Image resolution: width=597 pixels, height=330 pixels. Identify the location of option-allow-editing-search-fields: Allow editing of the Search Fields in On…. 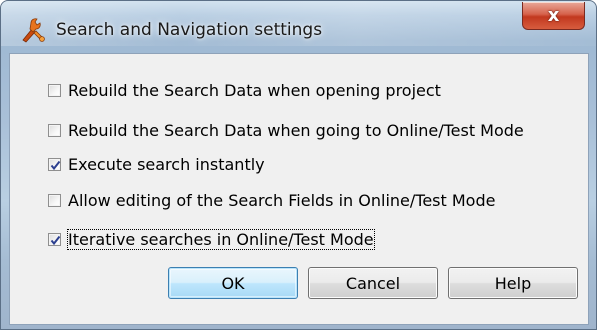
(271, 200).